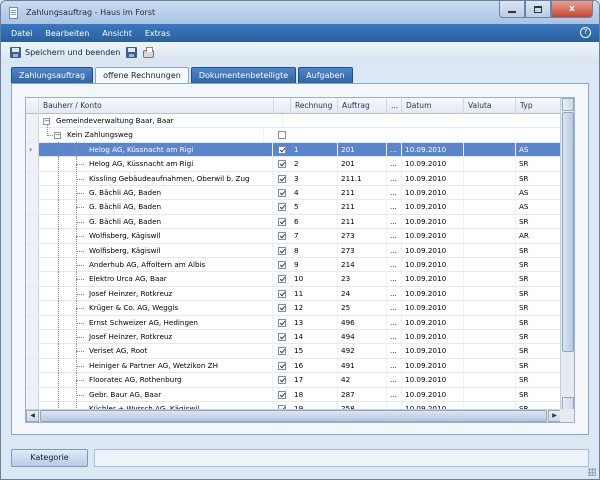 The image size is (600, 480). What do you see at coordinates (314, 221) in the screenshot?
I see `cell-rechnung: 6` at bounding box center [314, 221].